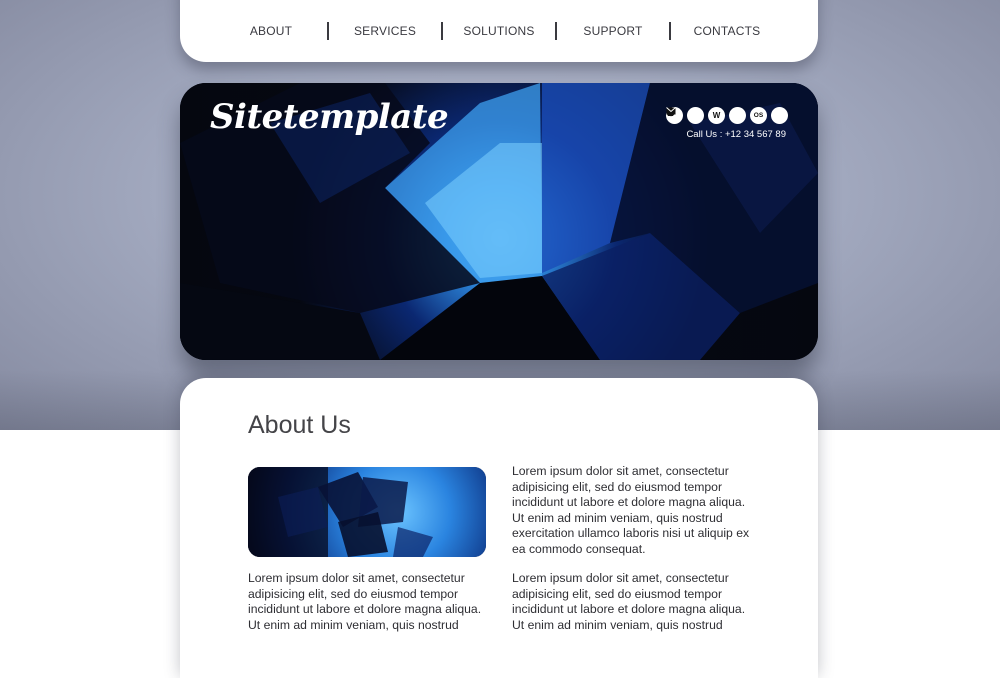 Image resolution: width=1000 pixels, height=678 pixels. What do you see at coordinates (613, 31) in the screenshot?
I see `nav-support: SUPPORT` at bounding box center [613, 31].